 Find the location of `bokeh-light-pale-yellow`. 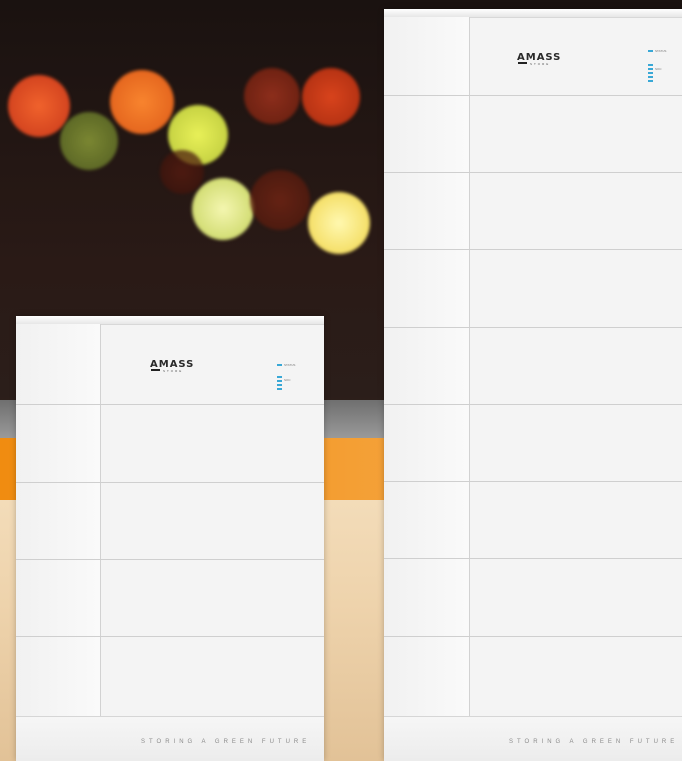

bokeh-light-pale-yellow is located at coordinates (223, 209).